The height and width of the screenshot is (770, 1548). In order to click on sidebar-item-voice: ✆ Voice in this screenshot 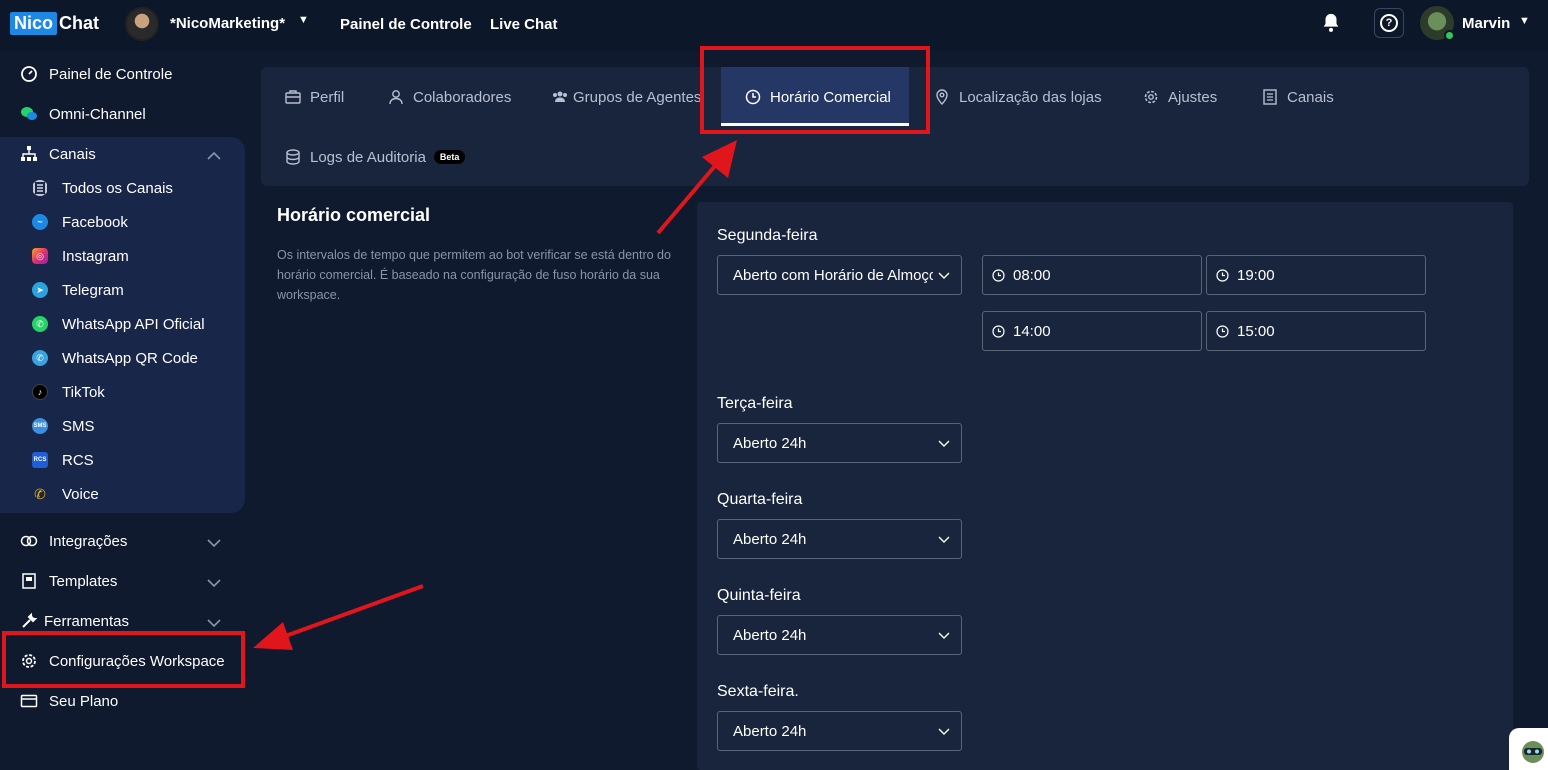, I will do `click(65, 494)`.